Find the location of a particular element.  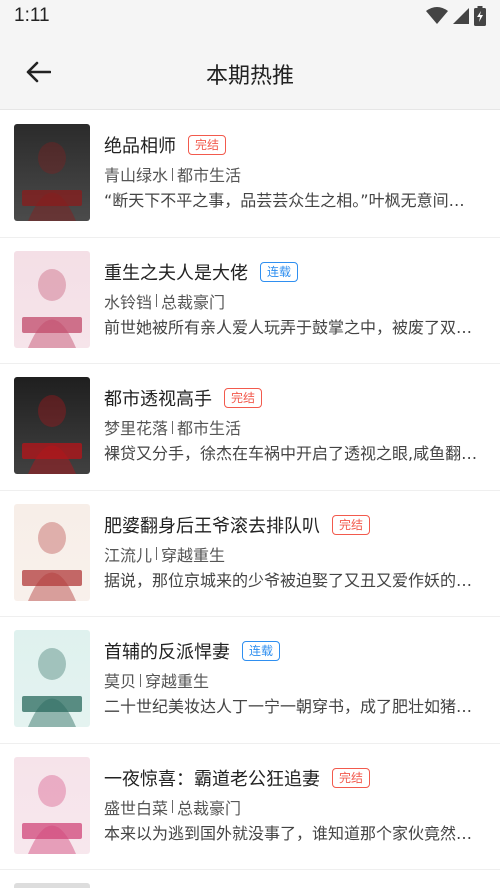

book-author: 盛世白菜 is located at coordinates (136, 808).